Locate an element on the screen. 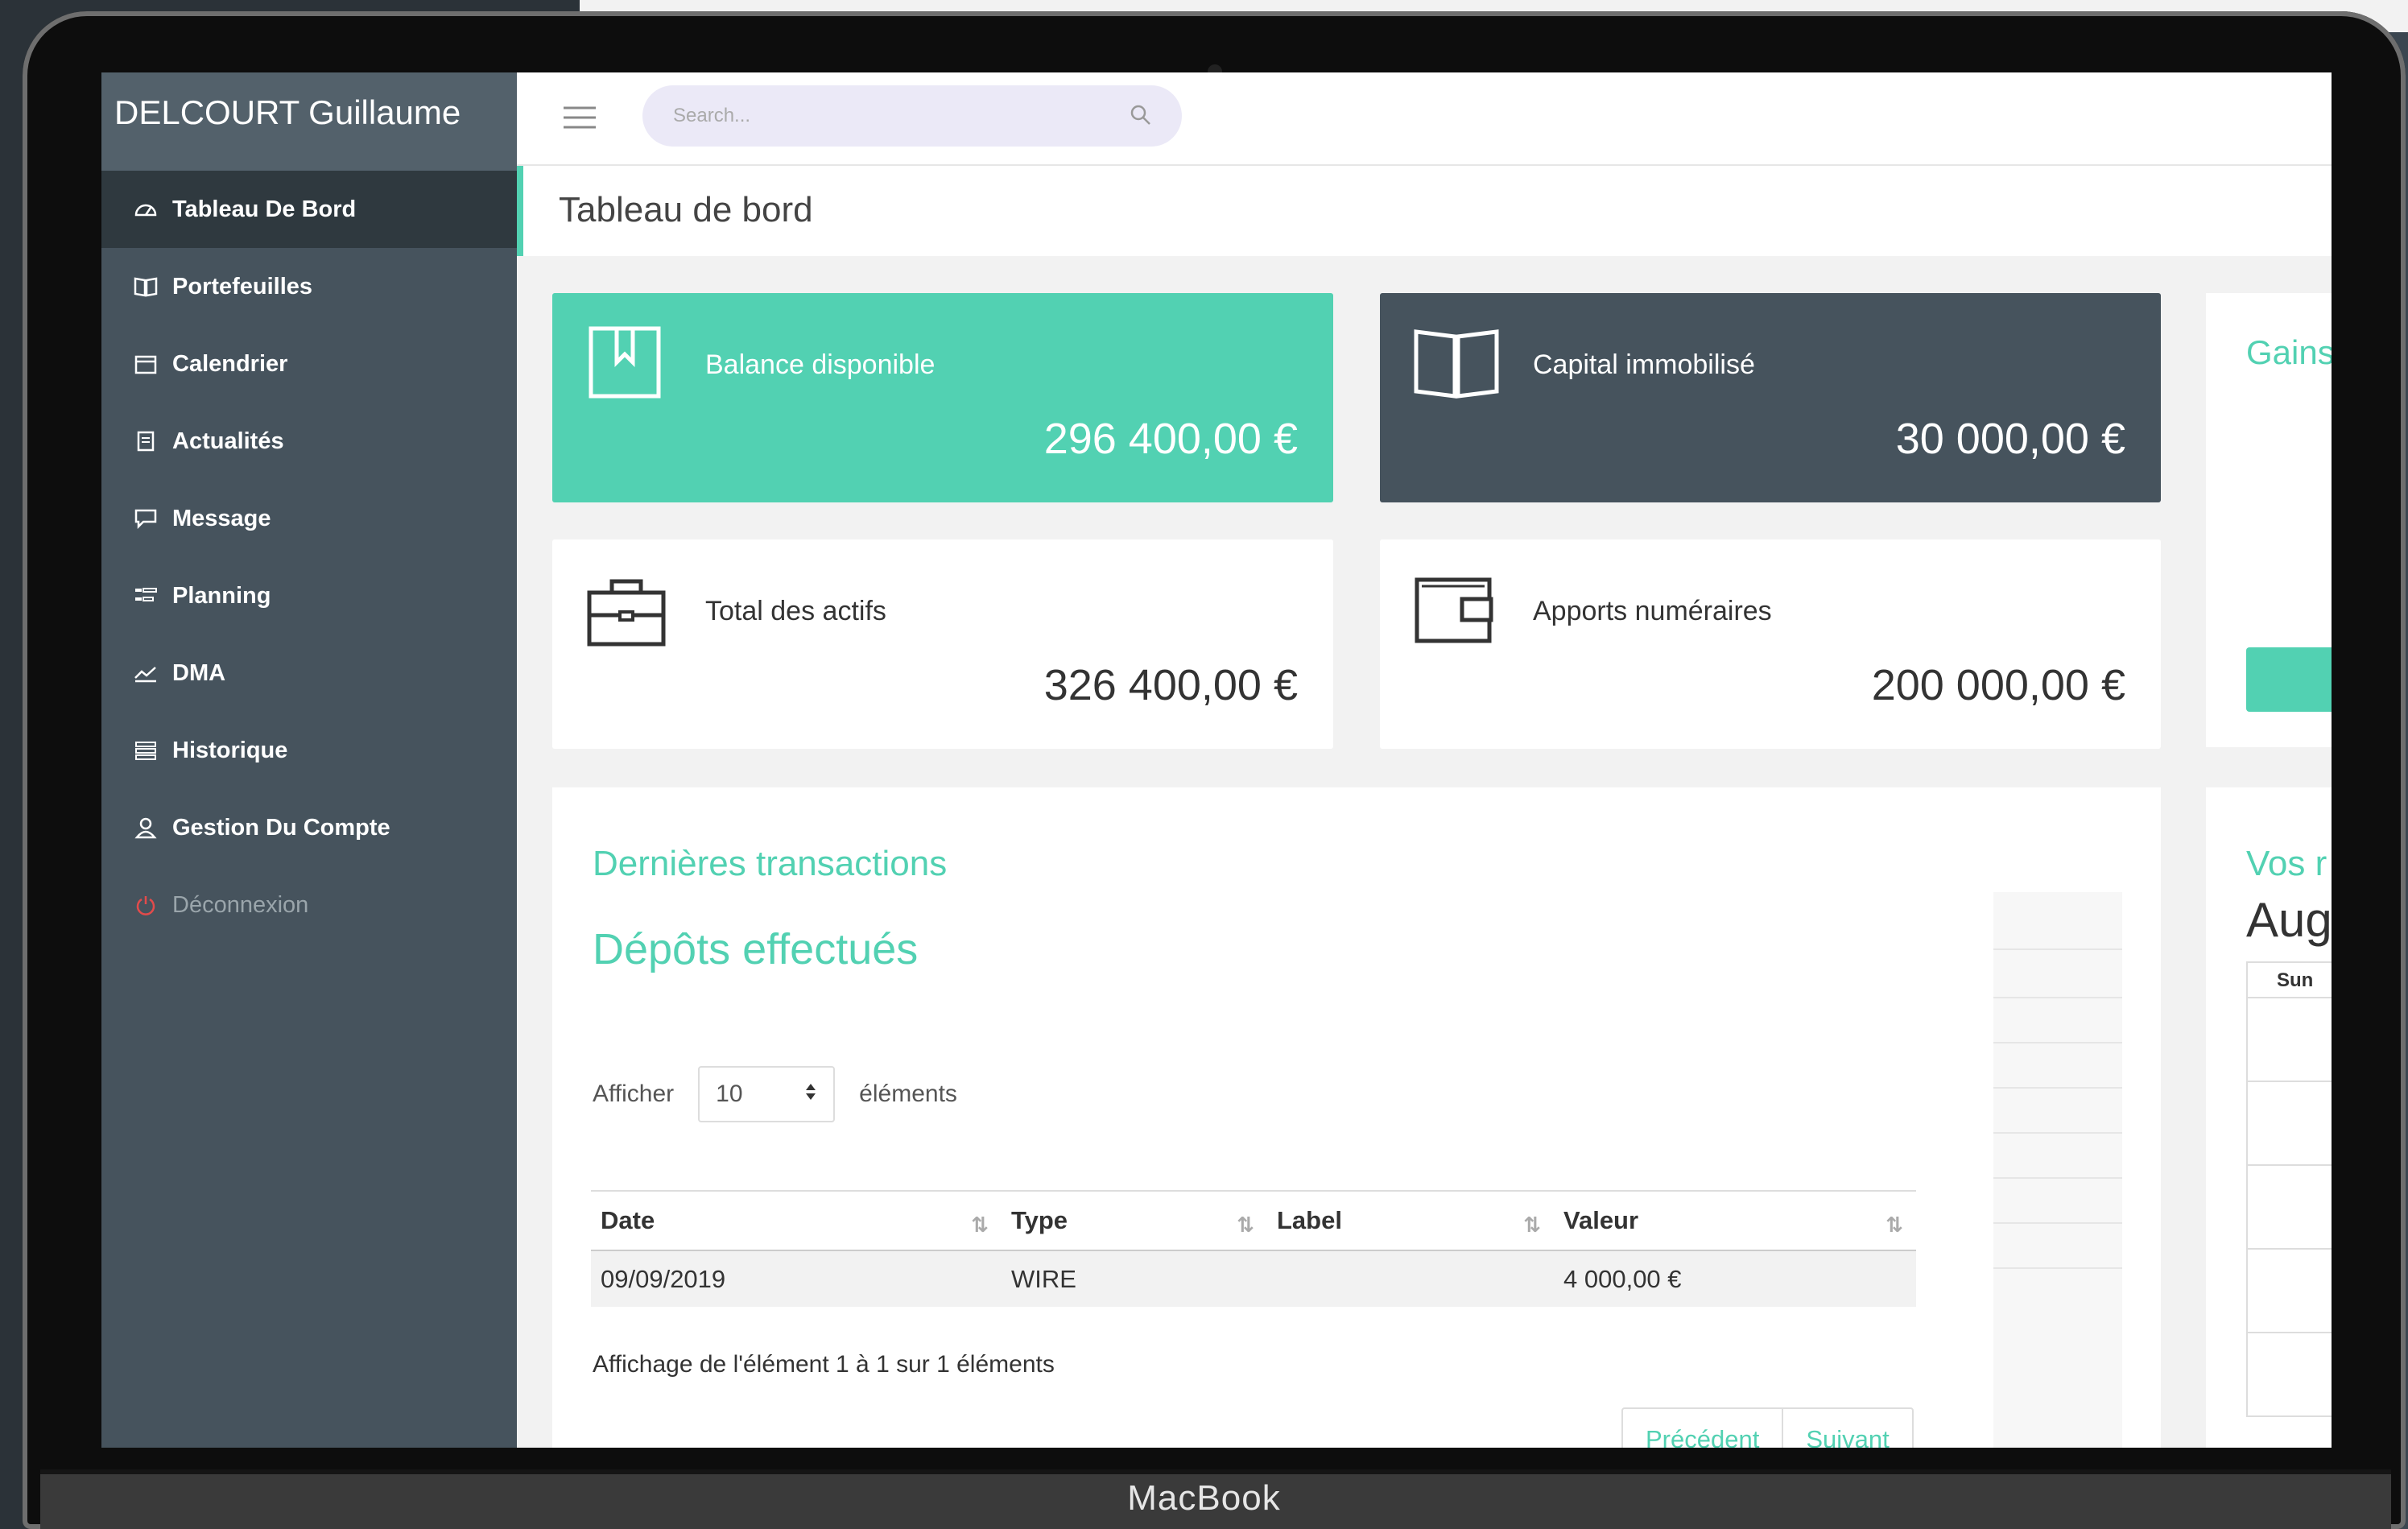 This screenshot has width=2408, height=1529. page-size-value: 10 is located at coordinates (729, 1094).